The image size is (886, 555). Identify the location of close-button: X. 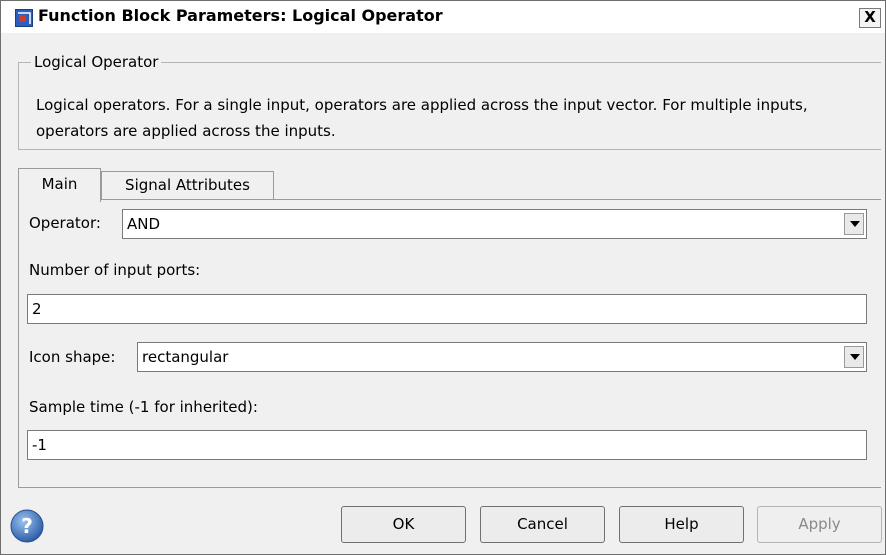
(870, 18).